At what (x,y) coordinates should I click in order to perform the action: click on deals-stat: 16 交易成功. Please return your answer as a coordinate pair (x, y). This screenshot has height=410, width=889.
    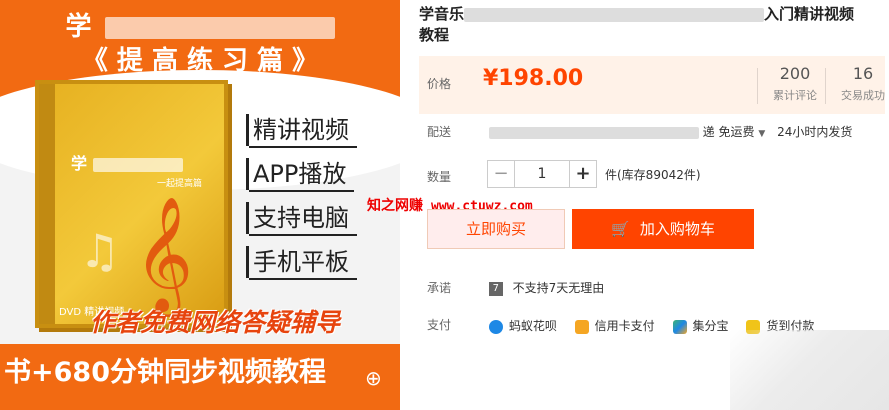
    Looking at the image, I should click on (857, 84).